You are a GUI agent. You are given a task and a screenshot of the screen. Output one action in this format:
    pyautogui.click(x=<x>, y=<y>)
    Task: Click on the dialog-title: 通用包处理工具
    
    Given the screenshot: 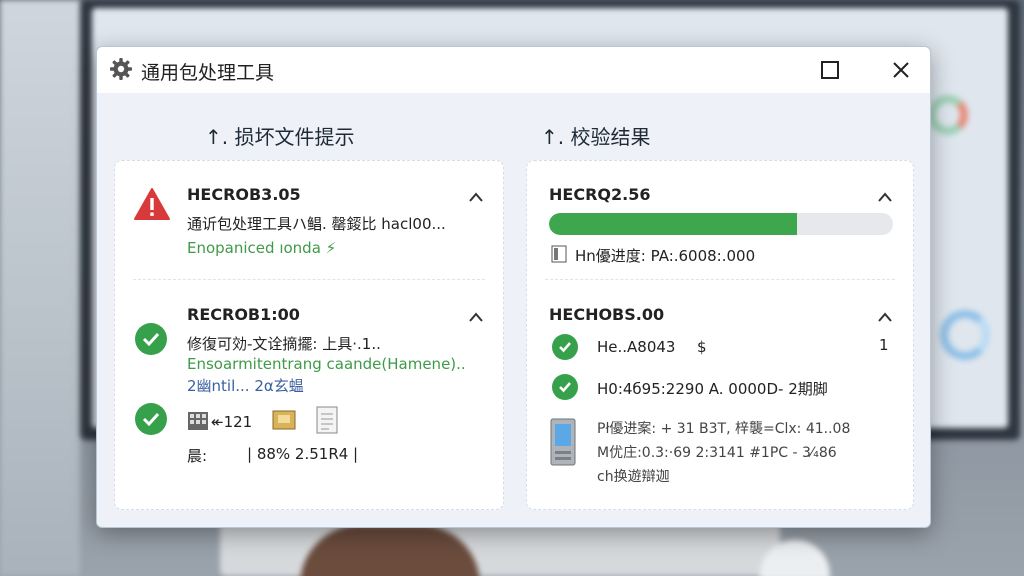 What is the action you would take?
    pyautogui.click(x=208, y=73)
    